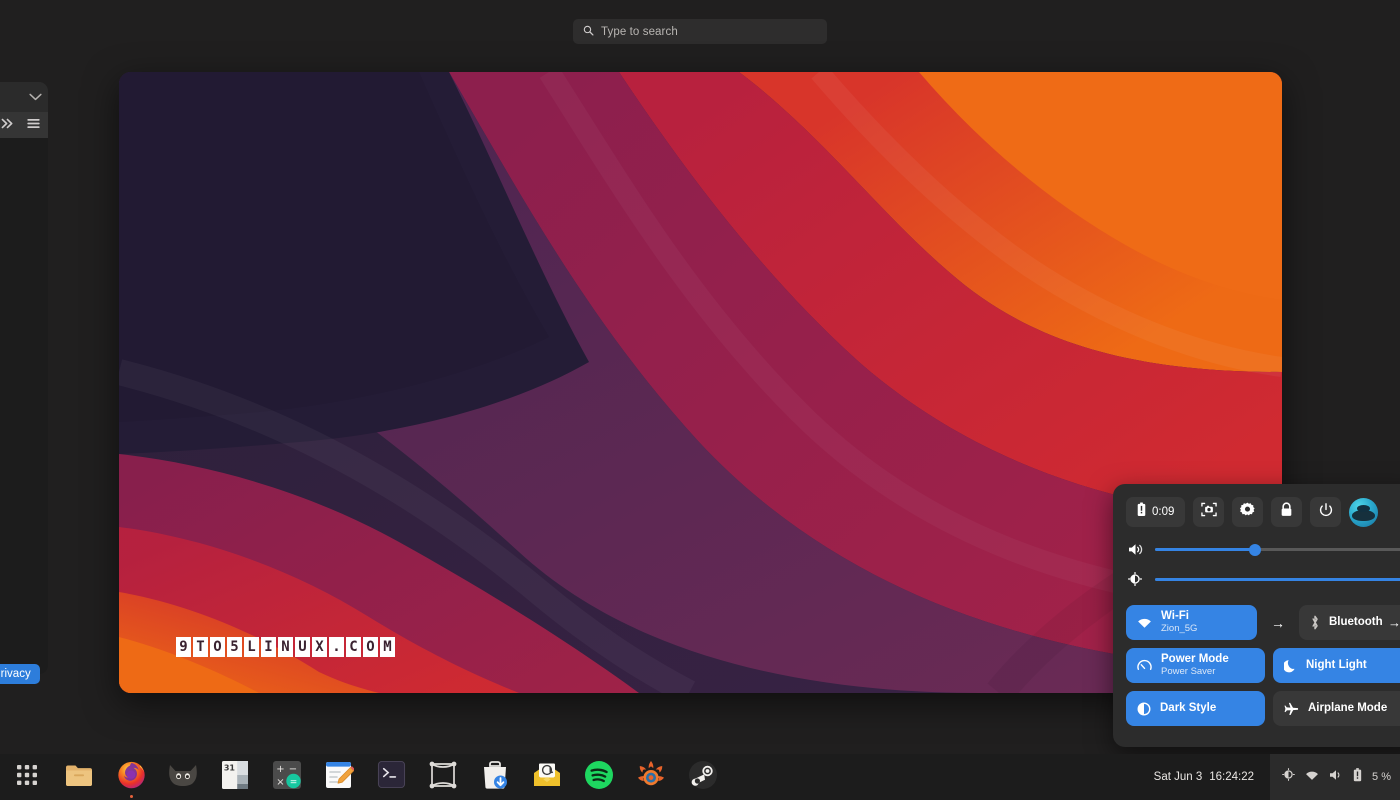  Describe the element at coordinates (20, 674) in the screenshot. I see `privacy-button: Privacy` at that location.